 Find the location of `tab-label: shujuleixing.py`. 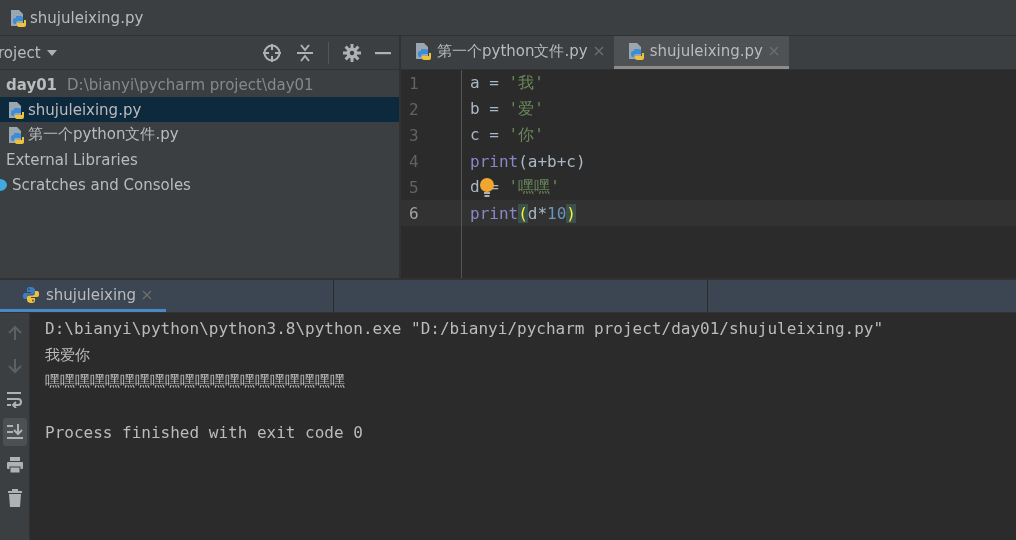

tab-label: shujuleixing.py is located at coordinates (706, 51).